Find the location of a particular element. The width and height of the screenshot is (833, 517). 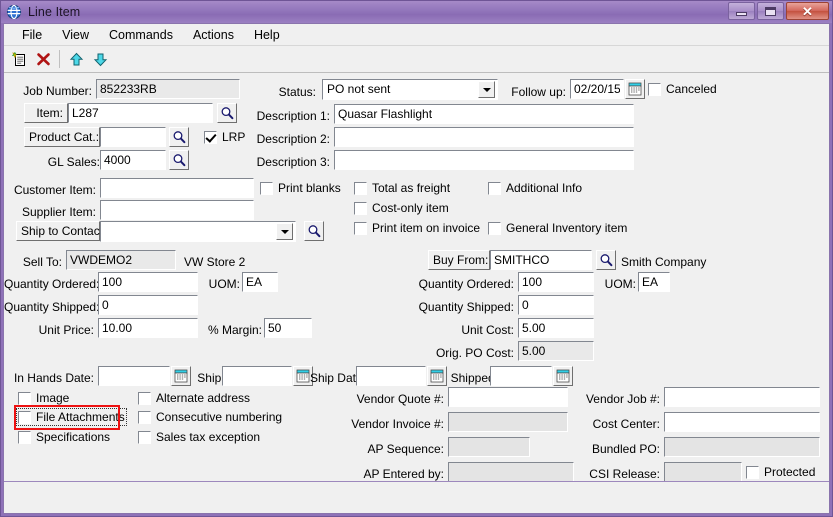

alternate-address-checkbox-box is located at coordinates (144, 398).